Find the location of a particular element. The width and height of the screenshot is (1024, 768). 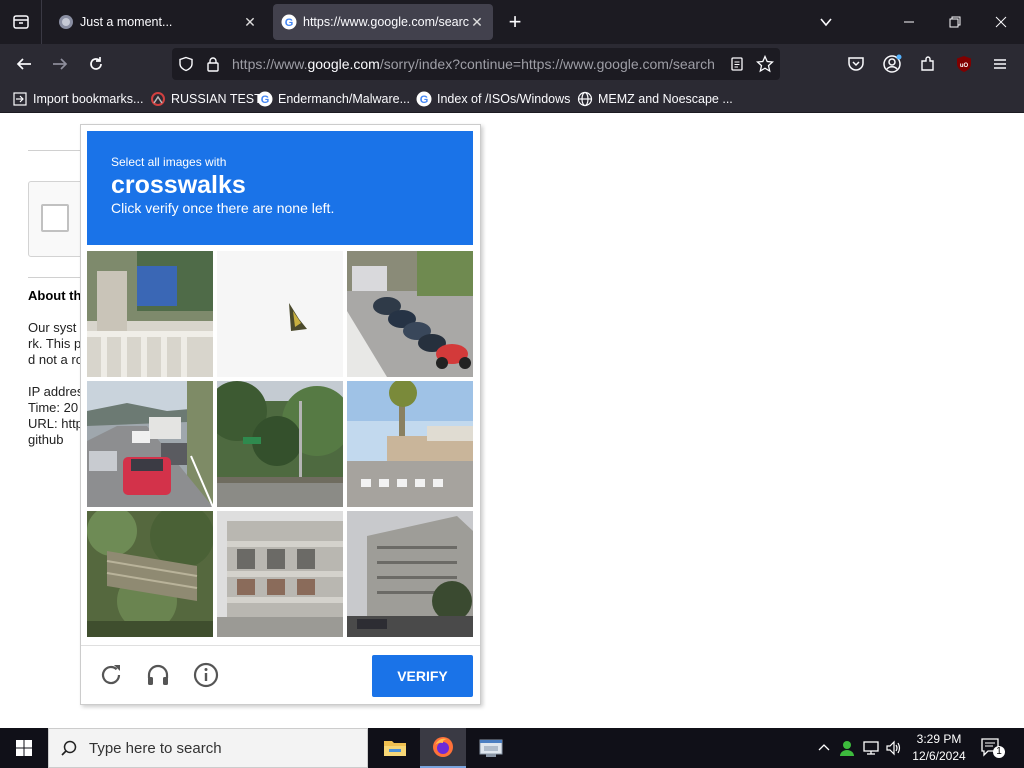

audio-challenge-button is located at coordinates (158, 675).